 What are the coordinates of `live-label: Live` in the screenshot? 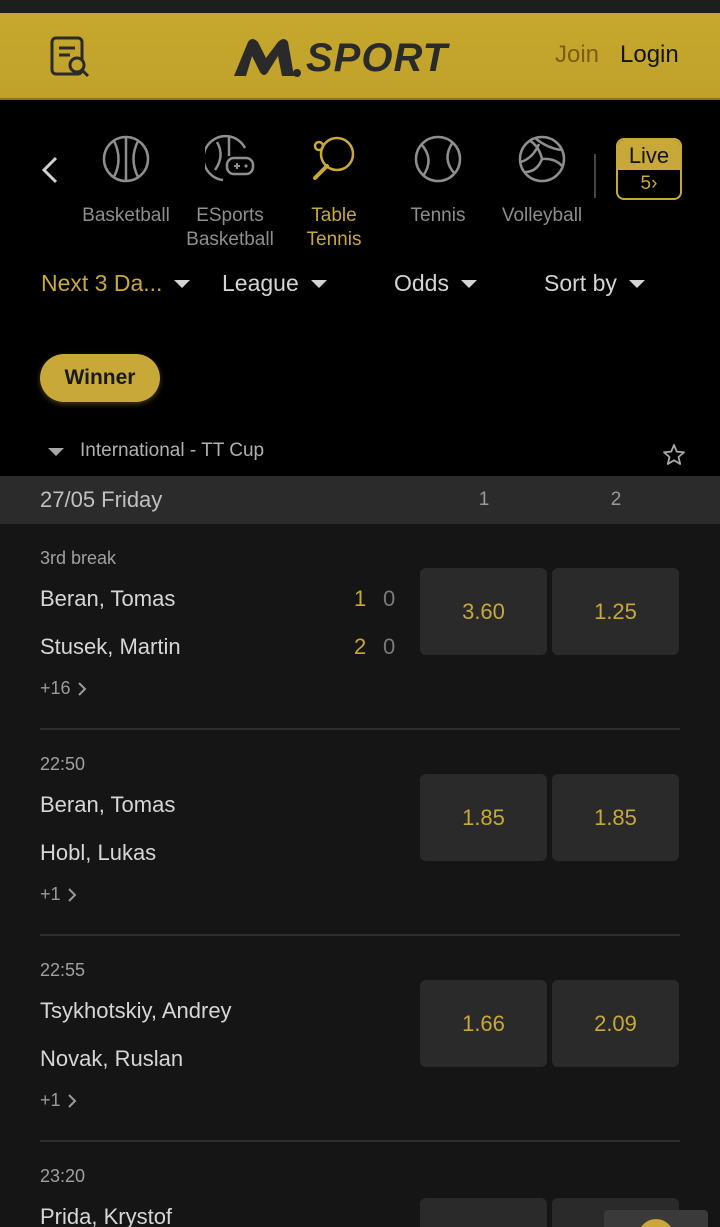 It's located at (649, 155).